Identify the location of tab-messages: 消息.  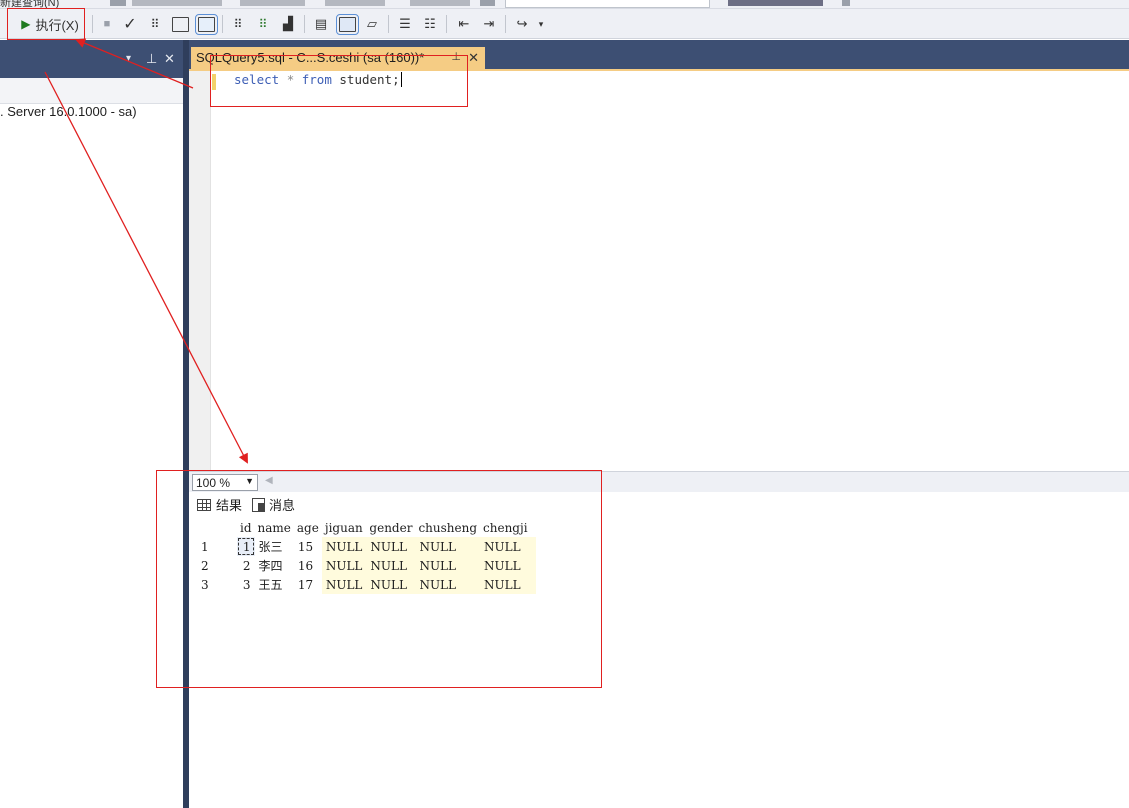
(273, 504).